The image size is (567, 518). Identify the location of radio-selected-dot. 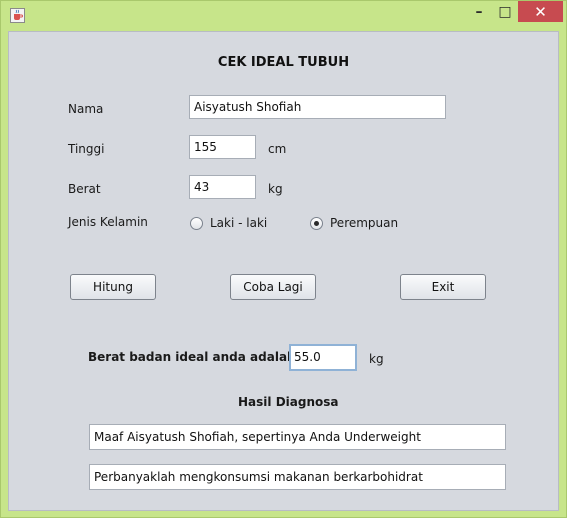
(316, 223).